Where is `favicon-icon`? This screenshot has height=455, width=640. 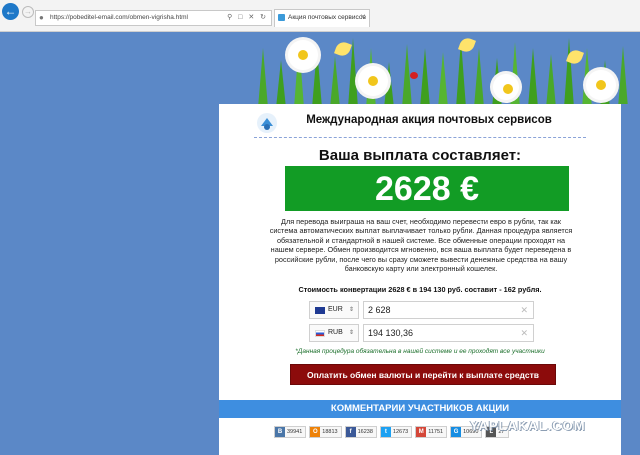
favicon-icon is located at coordinates (281, 17).